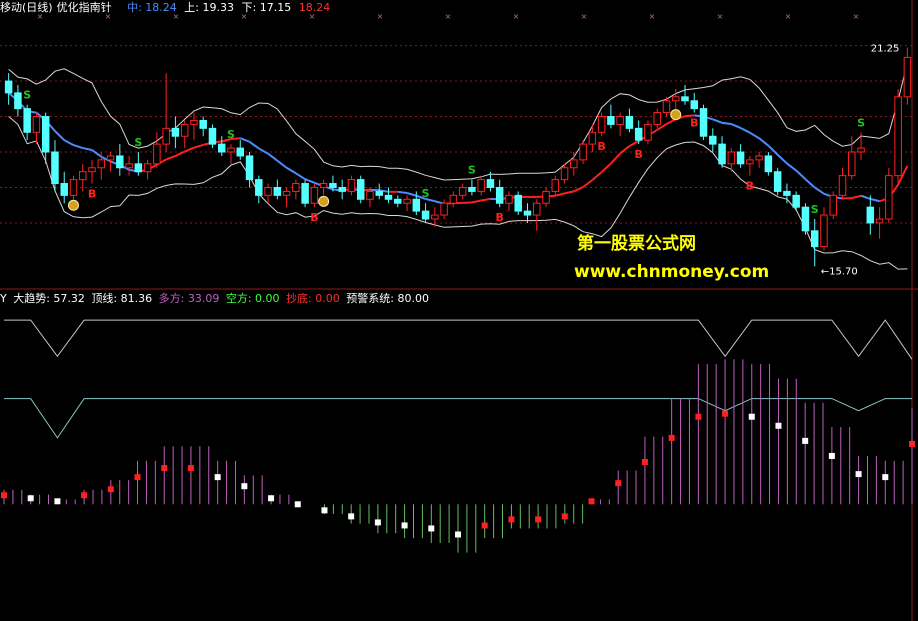  I want to click on legend-trend: 大趋势: 57.32, so click(49, 298).